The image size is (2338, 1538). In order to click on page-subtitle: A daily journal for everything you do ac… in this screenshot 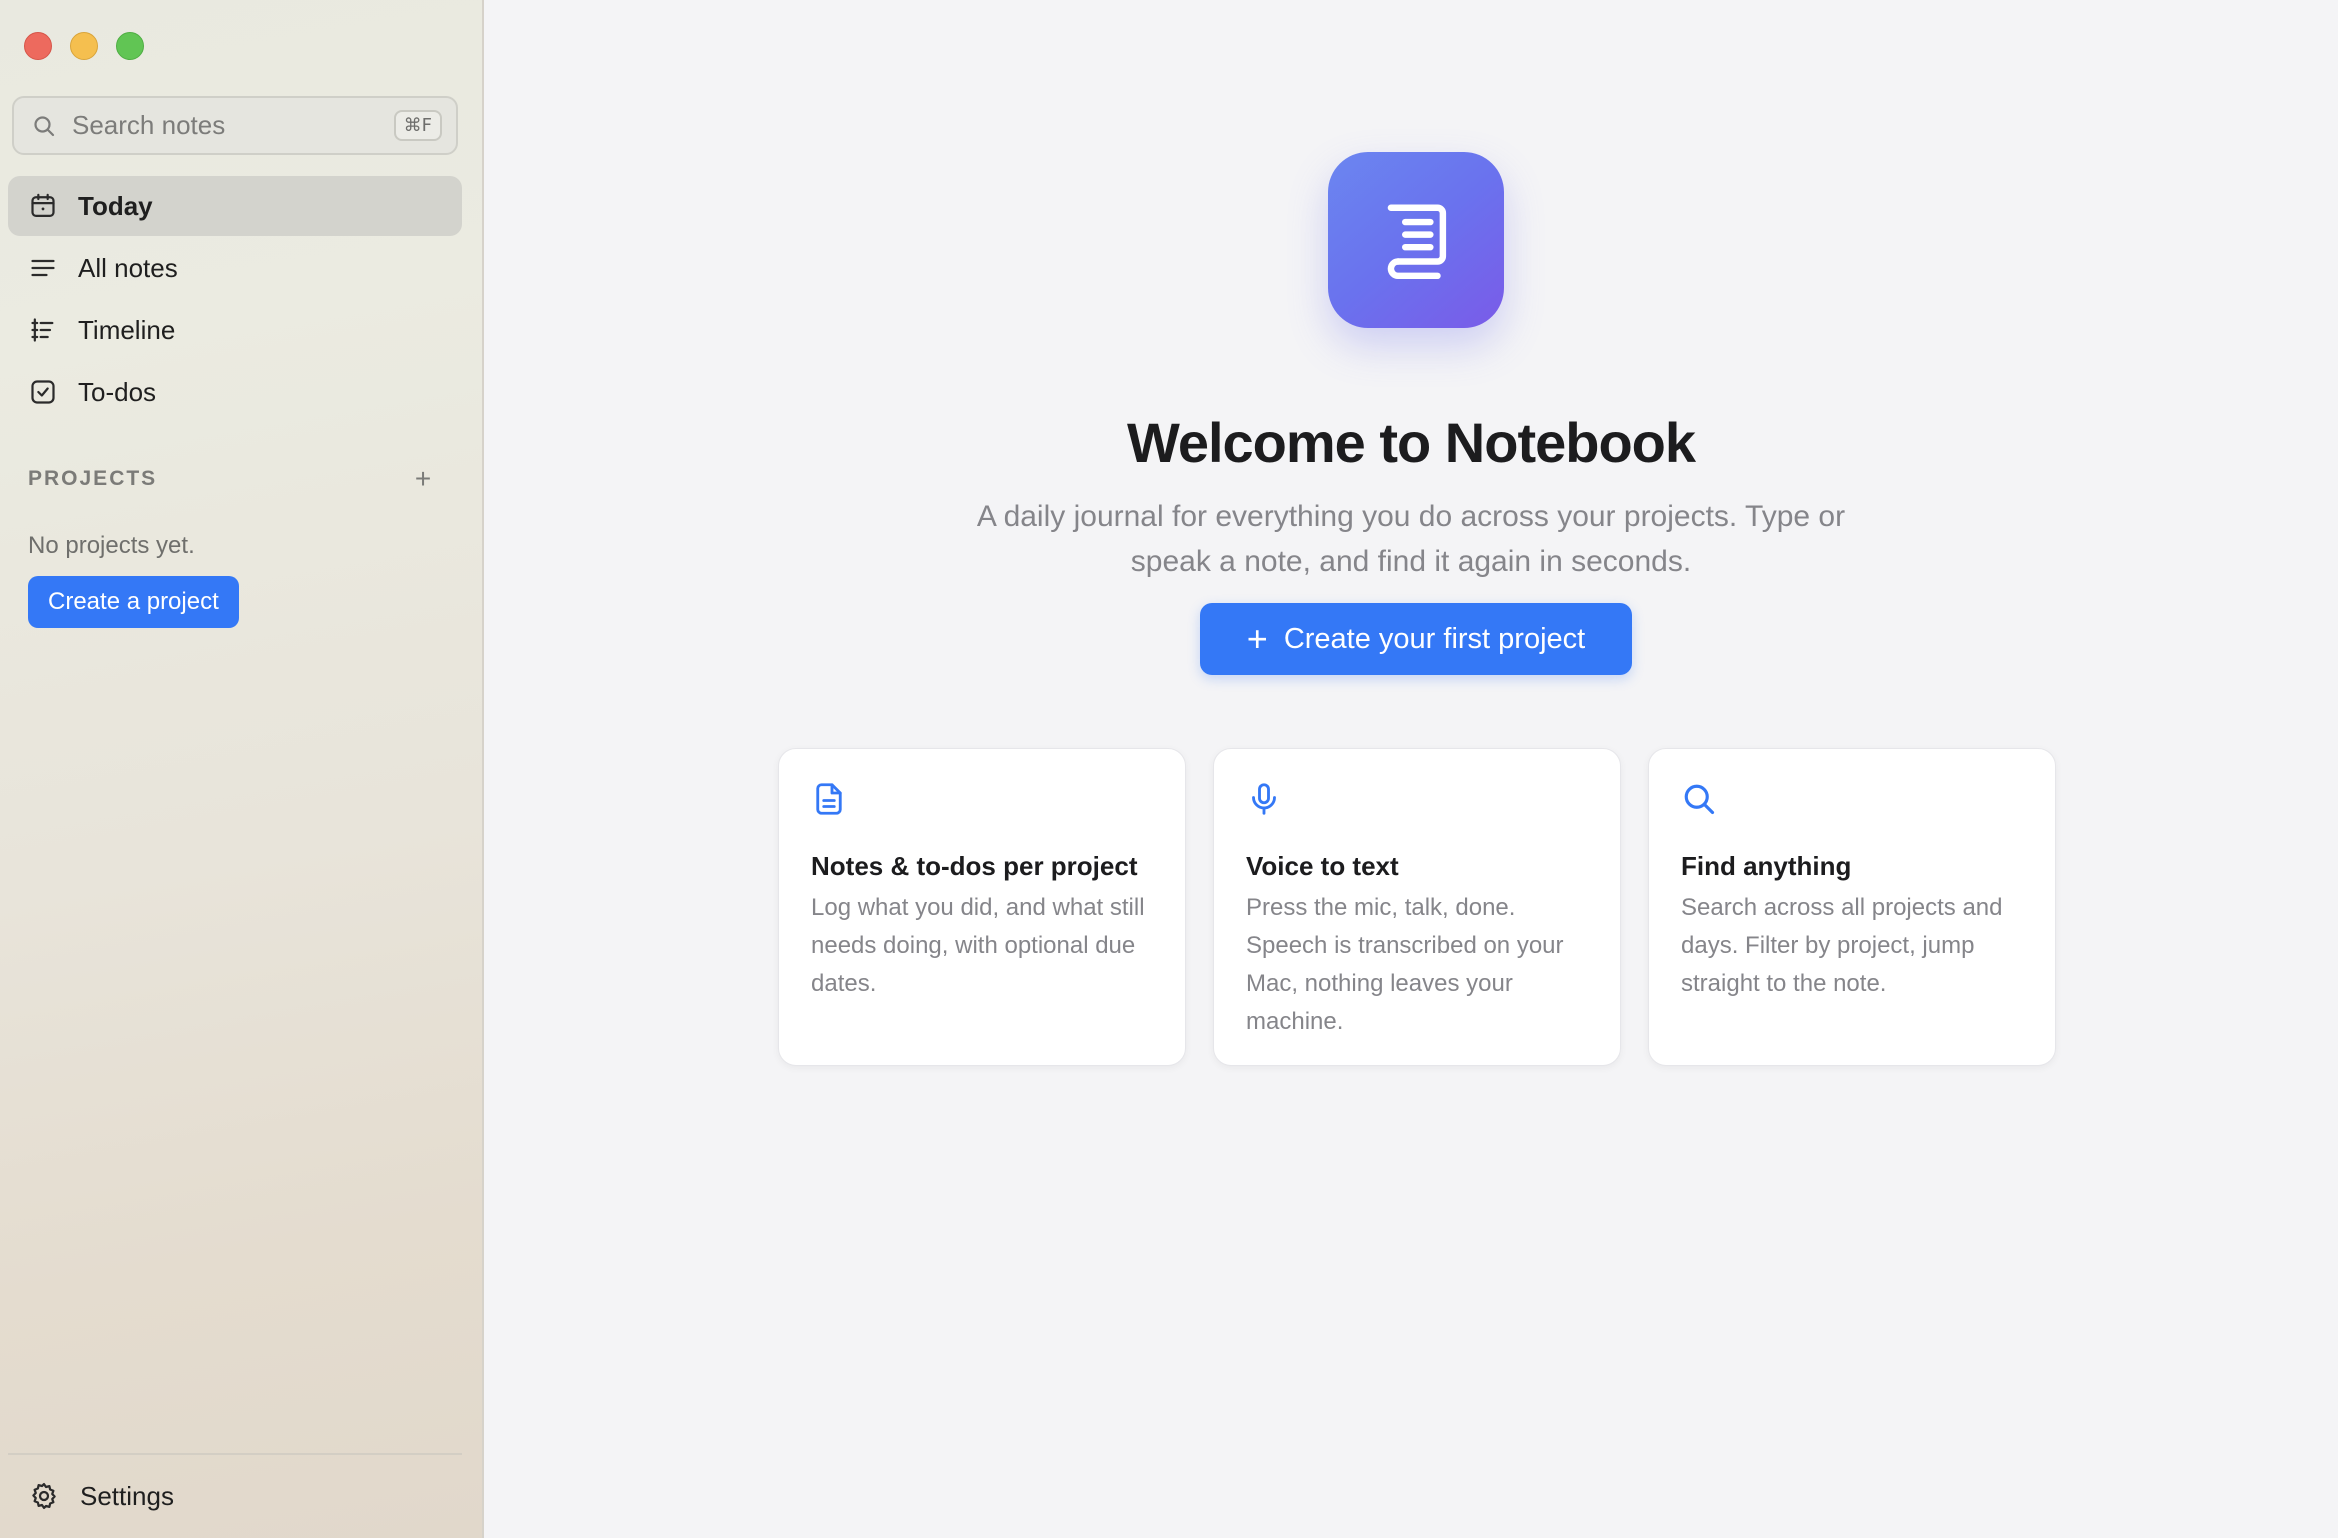, I will do `click(1411, 539)`.